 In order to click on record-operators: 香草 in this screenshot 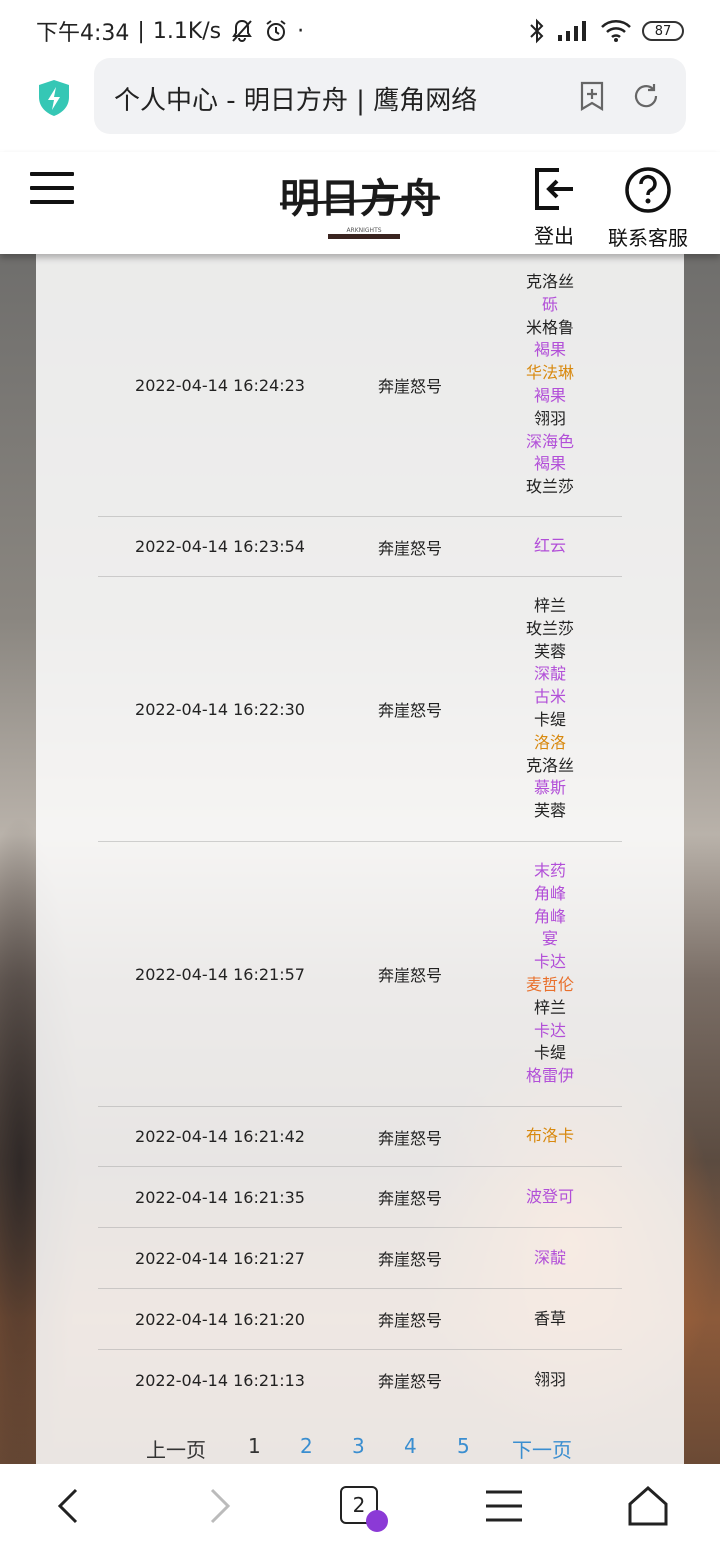, I will do `click(550, 1319)`.